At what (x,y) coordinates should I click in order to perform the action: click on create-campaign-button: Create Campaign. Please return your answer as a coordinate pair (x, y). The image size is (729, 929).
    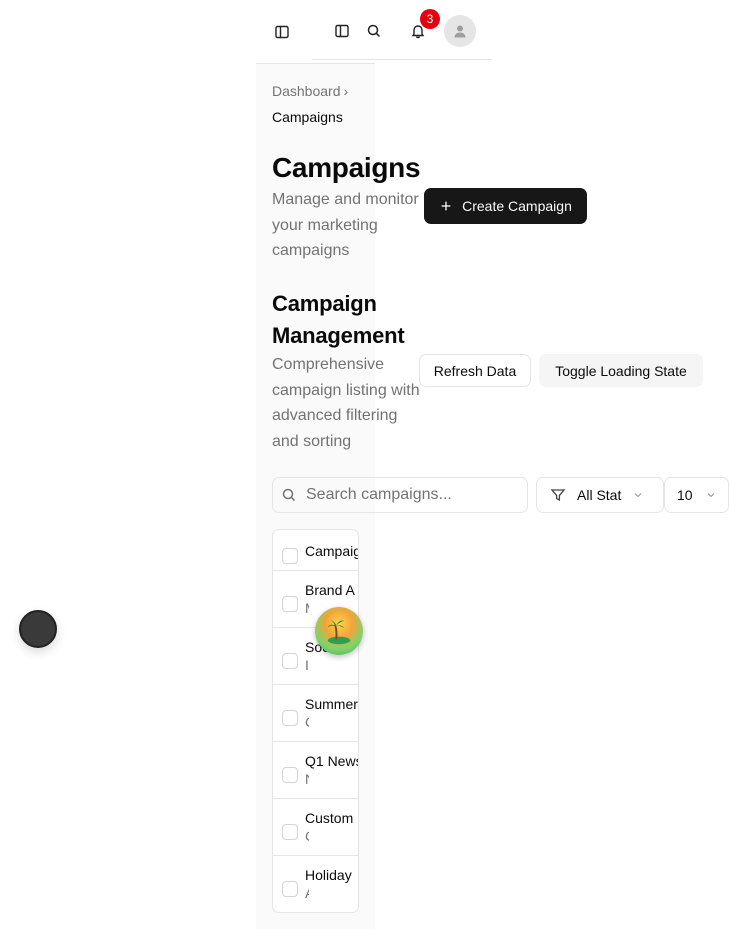
    Looking at the image, I should click on (505, 206).